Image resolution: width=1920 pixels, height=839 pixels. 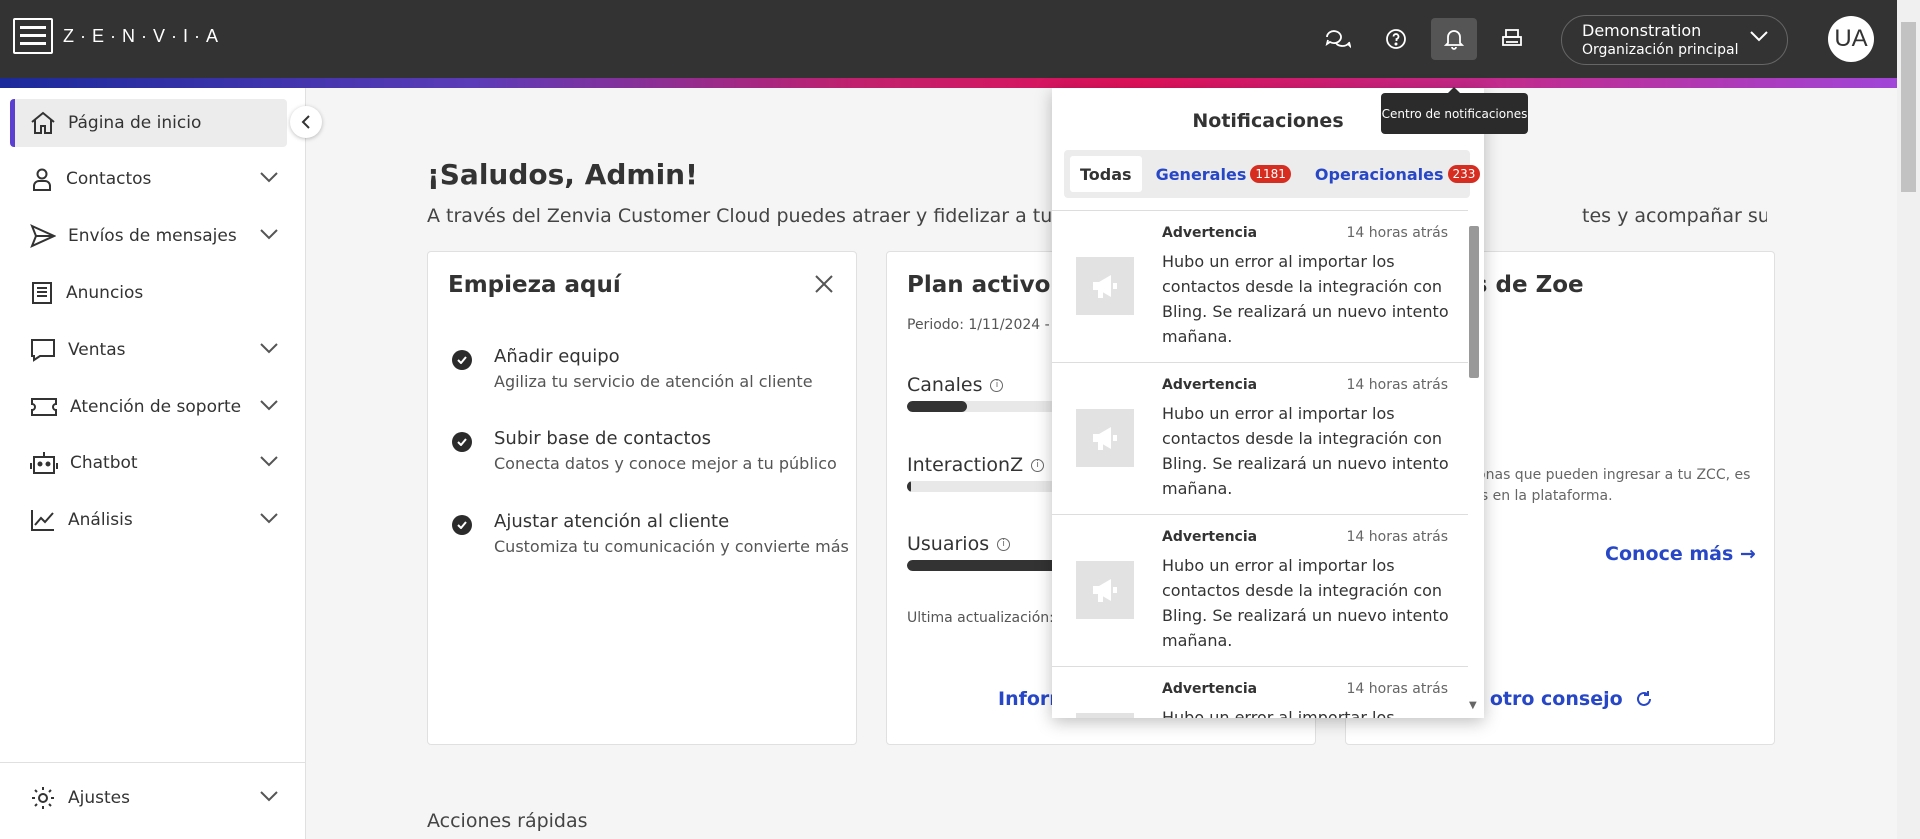 I want to click on sidebar-collapse-button, so click(x=306, y=122).